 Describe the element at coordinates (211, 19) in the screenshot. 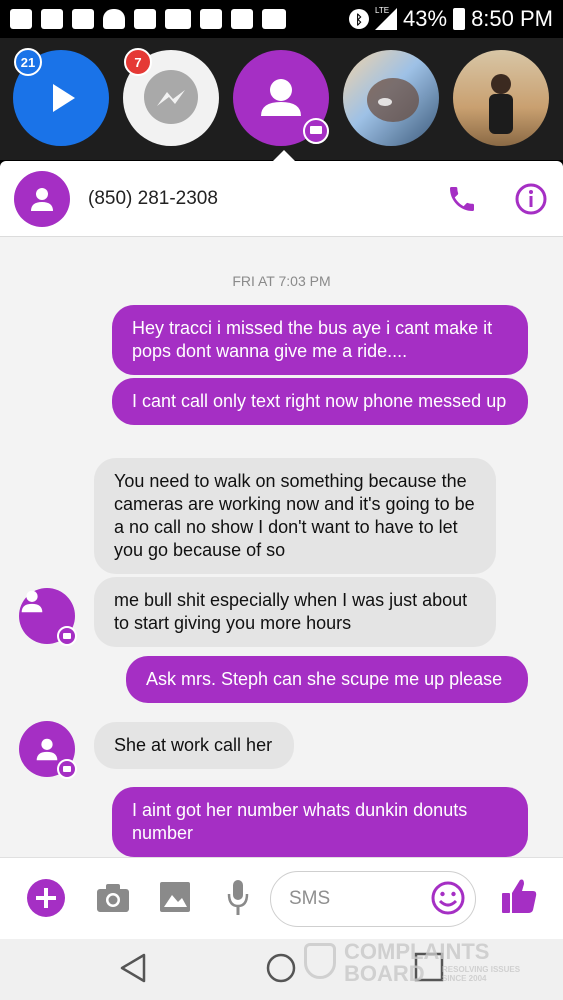

I see `gallery-icon` at that location.